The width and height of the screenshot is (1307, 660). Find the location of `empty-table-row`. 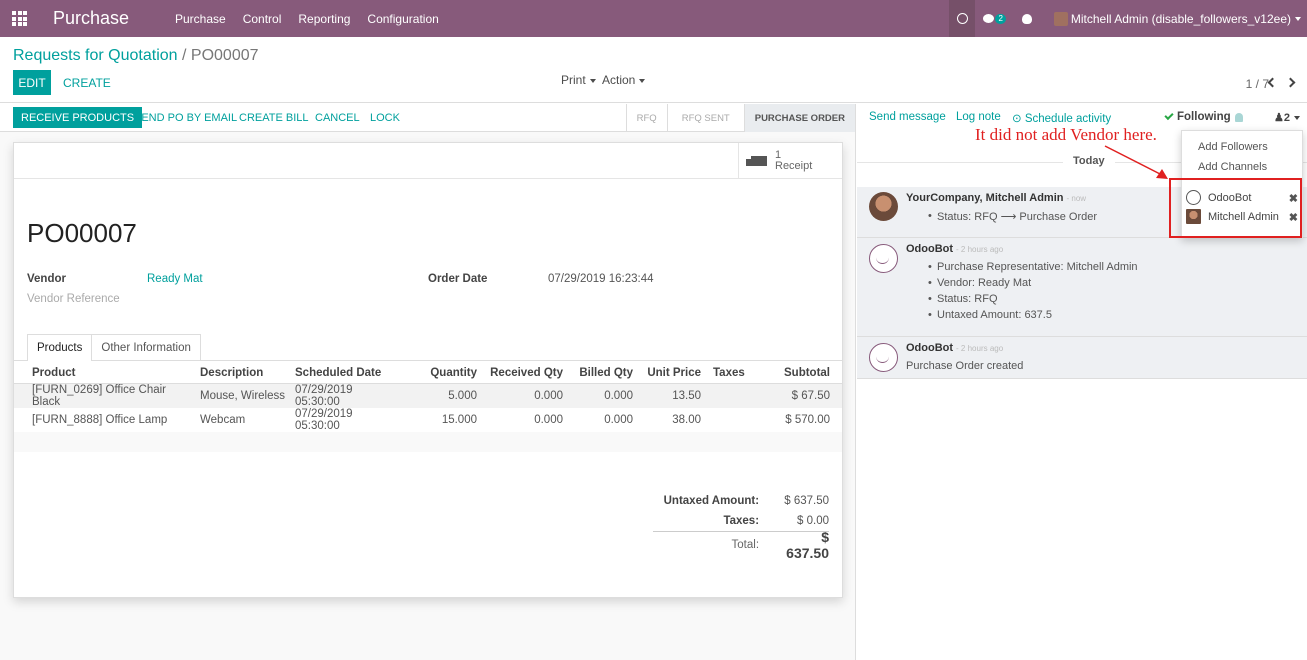

empty-table-row is located at coordinates (428, 441).